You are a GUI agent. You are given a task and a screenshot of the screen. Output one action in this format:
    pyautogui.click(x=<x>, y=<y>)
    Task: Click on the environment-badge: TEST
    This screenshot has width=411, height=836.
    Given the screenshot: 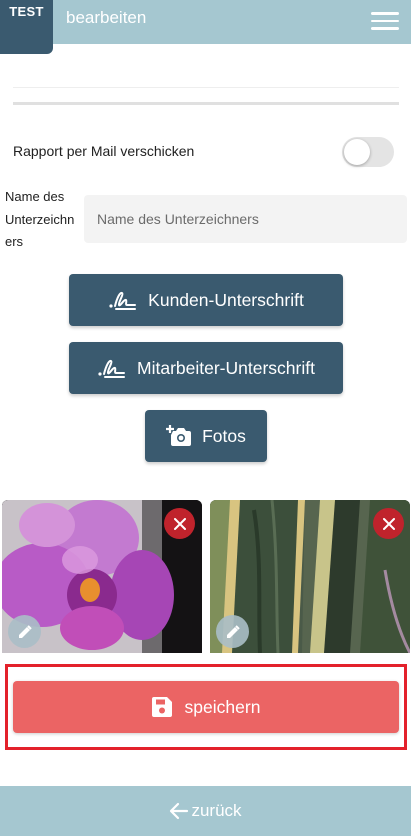 What is the action you would take?
    pyautogui.click(x=26, y=27)
    